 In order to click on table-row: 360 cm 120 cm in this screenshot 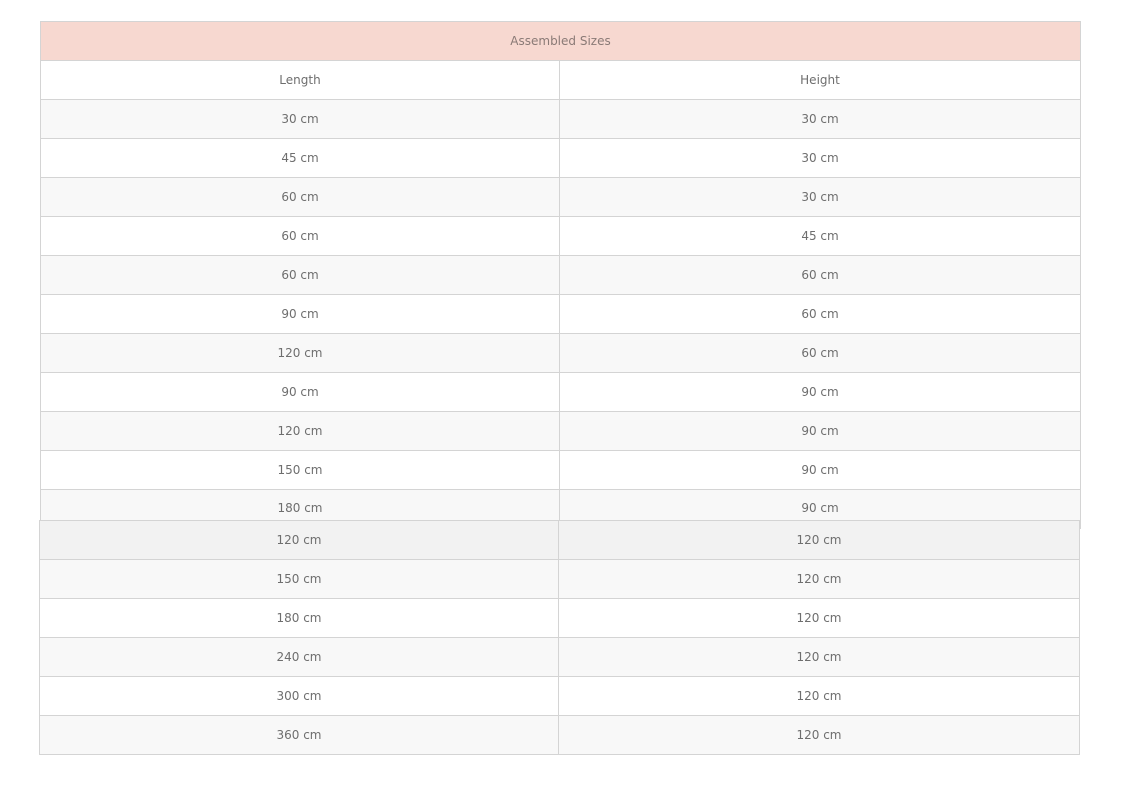, I will do `click(559, 735)`.